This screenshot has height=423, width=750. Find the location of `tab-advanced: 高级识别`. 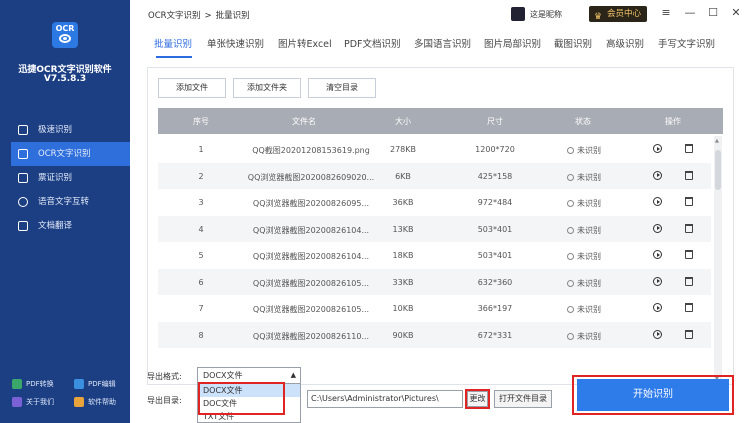

tab-advanced: 高级识别 is located at coordinates (625, 43).